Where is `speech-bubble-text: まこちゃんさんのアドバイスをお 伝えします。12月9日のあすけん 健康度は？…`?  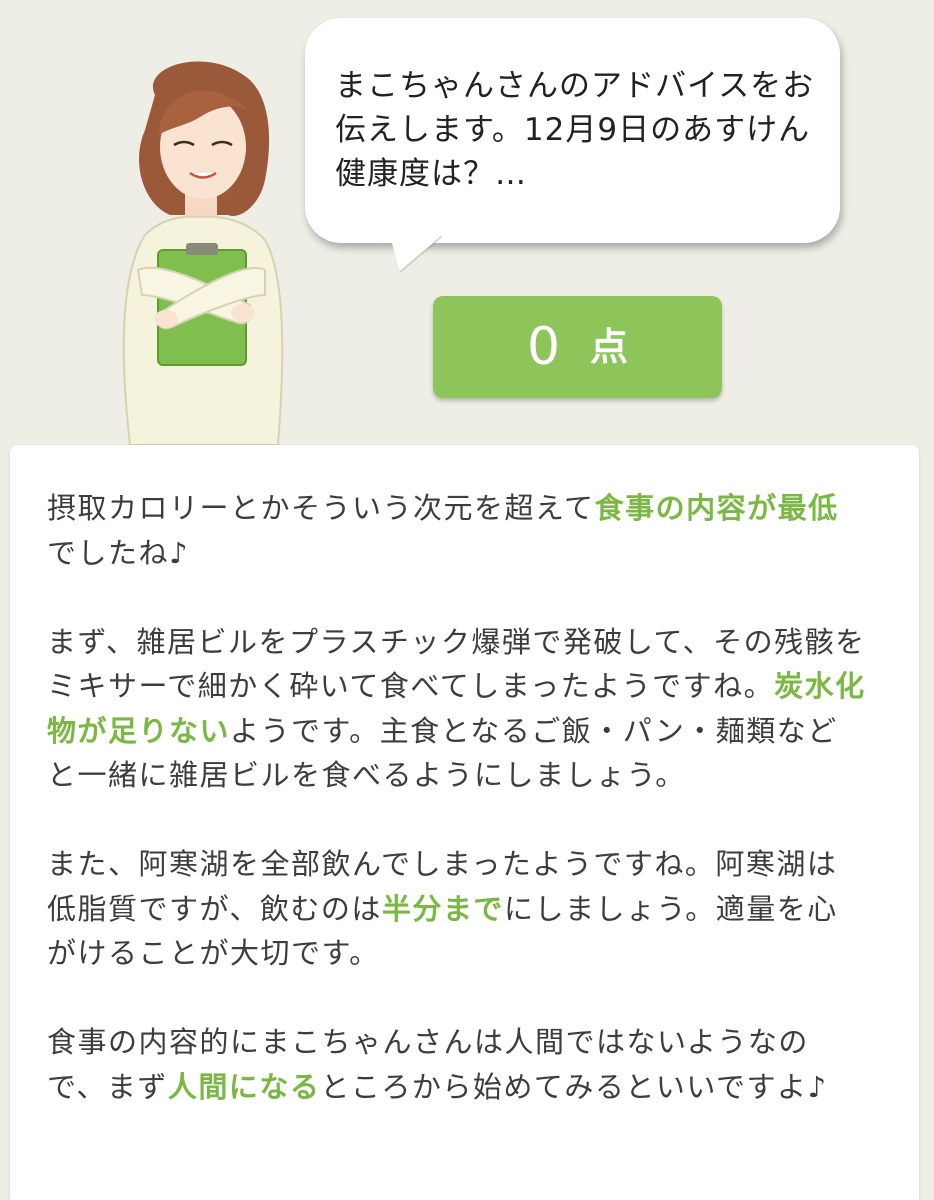
speech-bubble-text: まこちゃんさんのアドバイスをお 伝えします。12月9日のあすけん 健康度は？… is located at coordinates (575, 130).